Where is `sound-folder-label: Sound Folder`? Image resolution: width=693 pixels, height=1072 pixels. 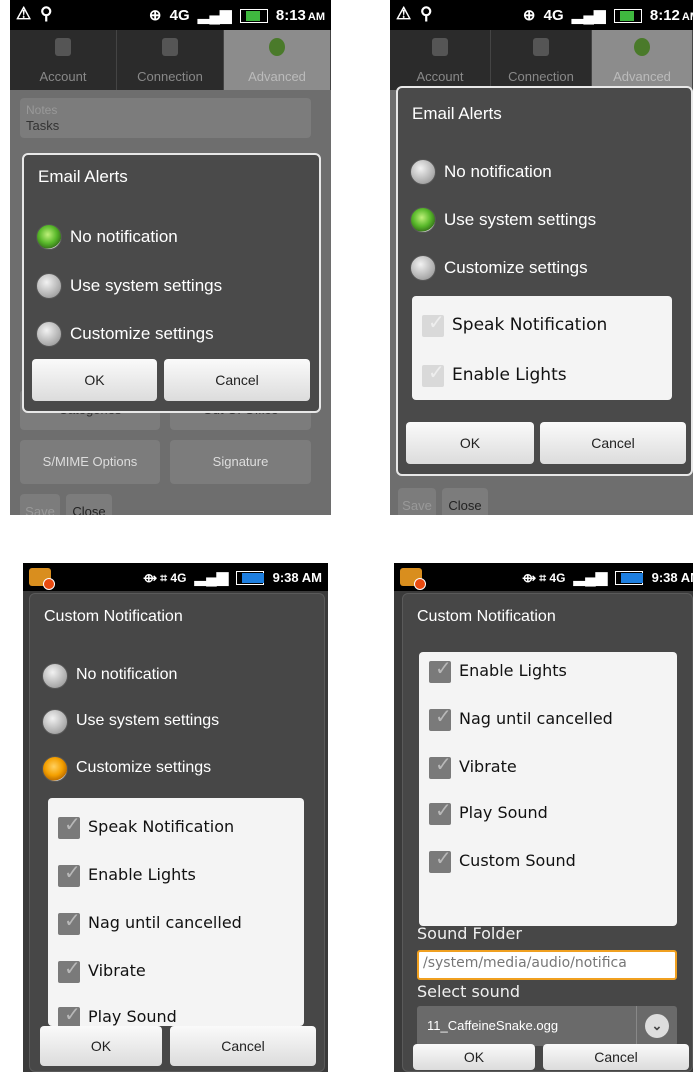 sound-folder-label: Sound Folder is located at coordinates (469, 933).